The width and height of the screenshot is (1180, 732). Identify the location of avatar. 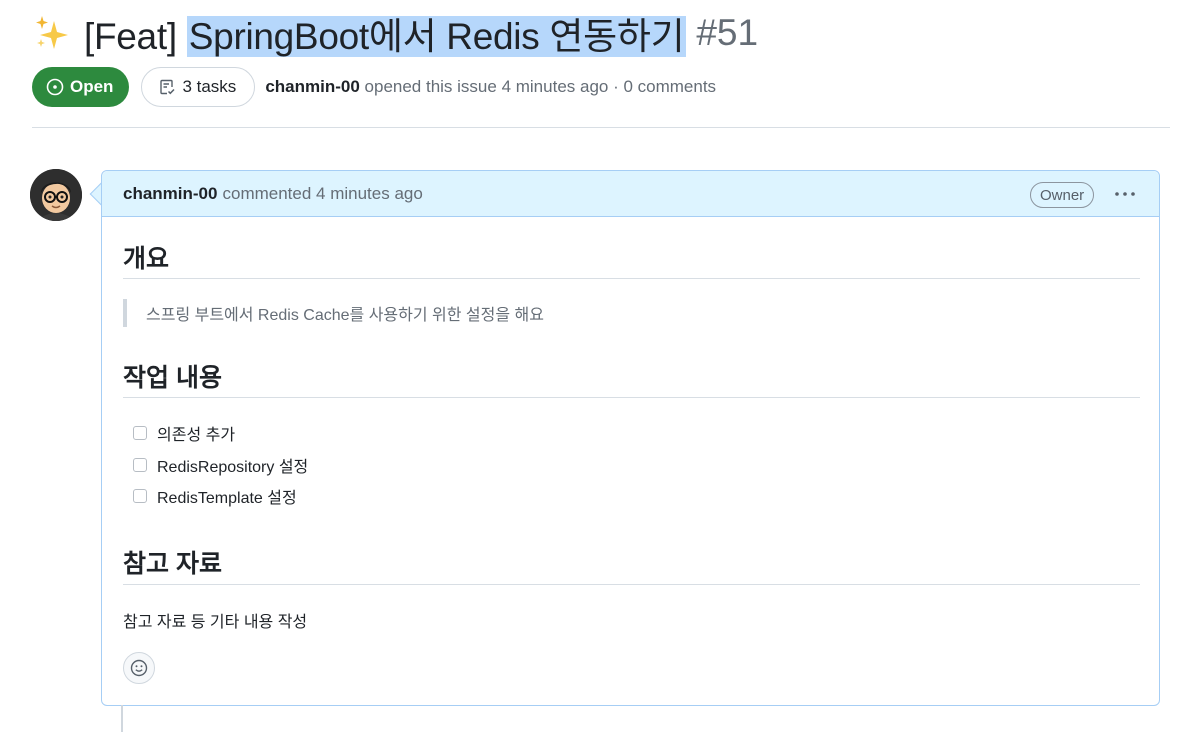
(56, 195).